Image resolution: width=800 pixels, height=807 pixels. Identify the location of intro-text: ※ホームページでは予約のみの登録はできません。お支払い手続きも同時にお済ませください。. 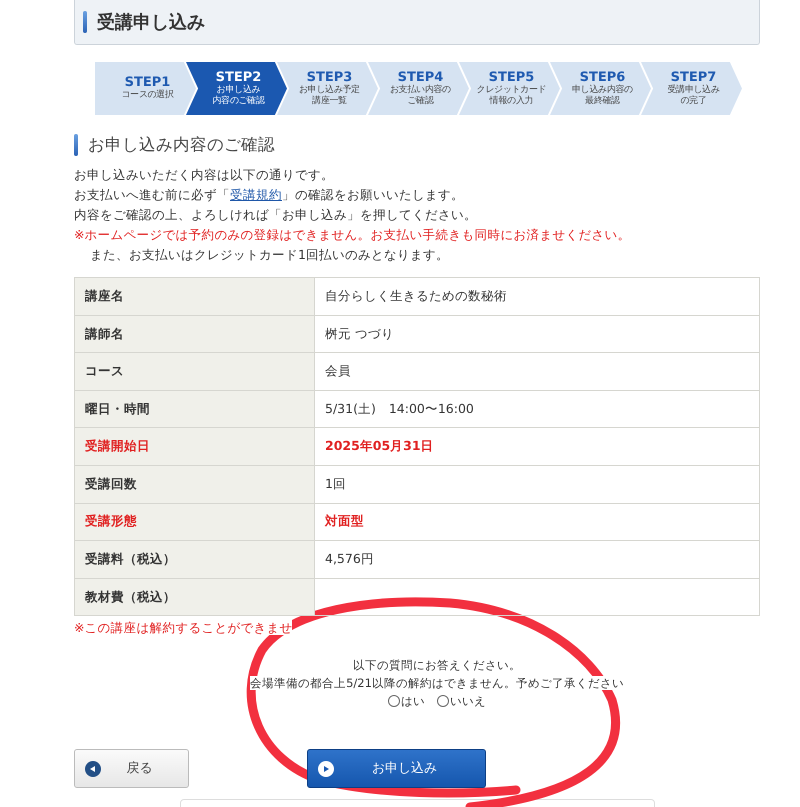
(353, 235).